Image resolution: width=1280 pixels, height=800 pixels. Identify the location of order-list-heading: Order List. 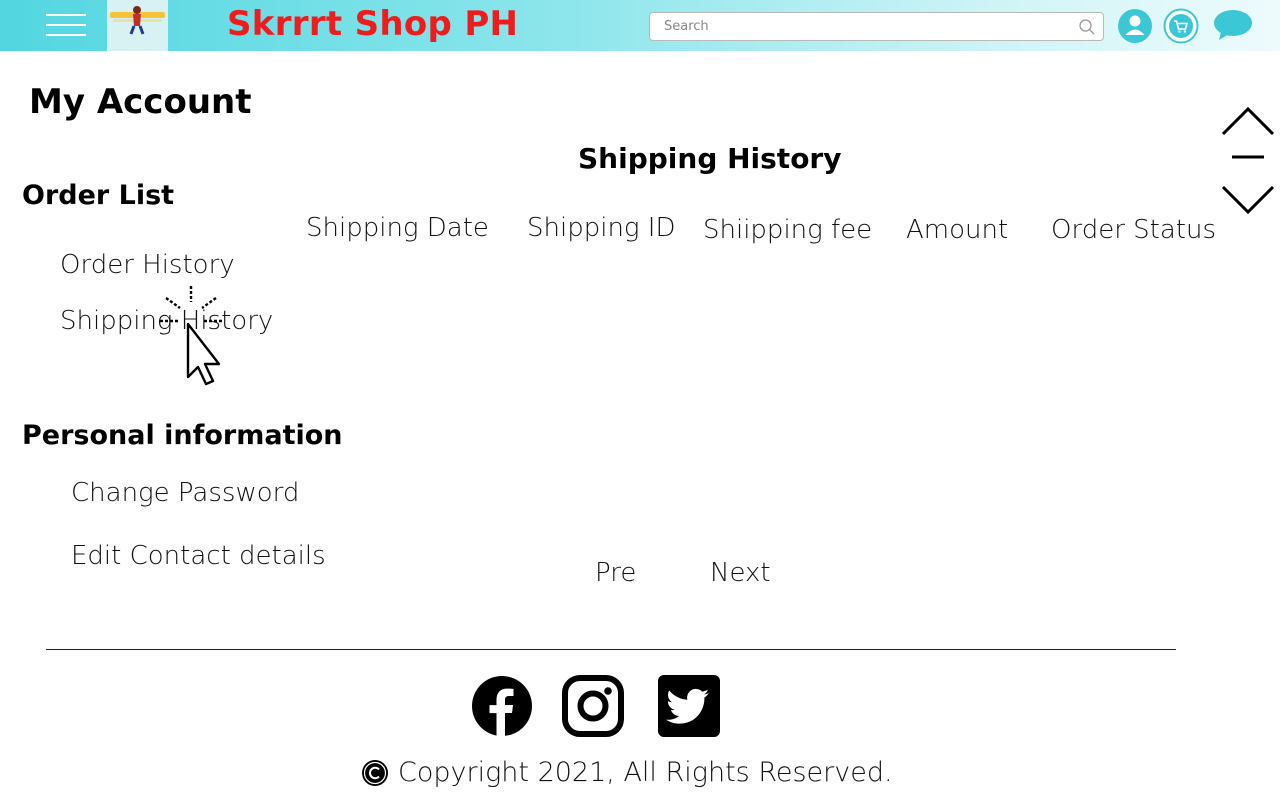
(98, 195).